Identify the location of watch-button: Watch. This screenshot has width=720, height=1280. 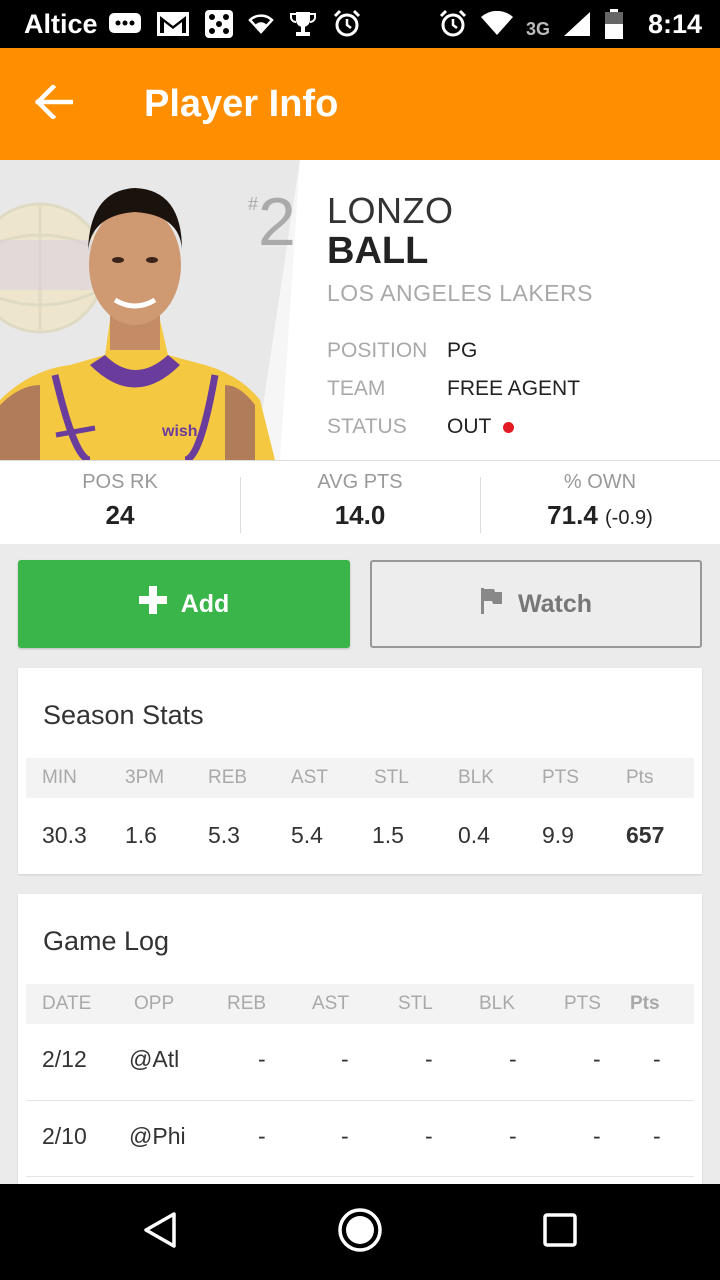
(536, 604).